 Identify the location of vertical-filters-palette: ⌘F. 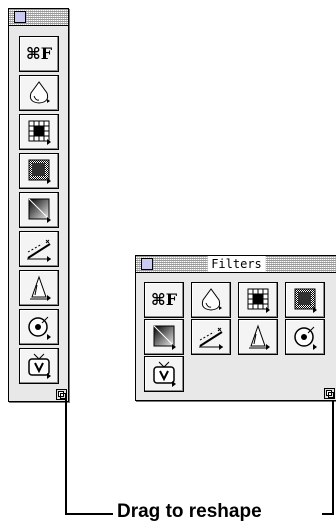
(38, 205).